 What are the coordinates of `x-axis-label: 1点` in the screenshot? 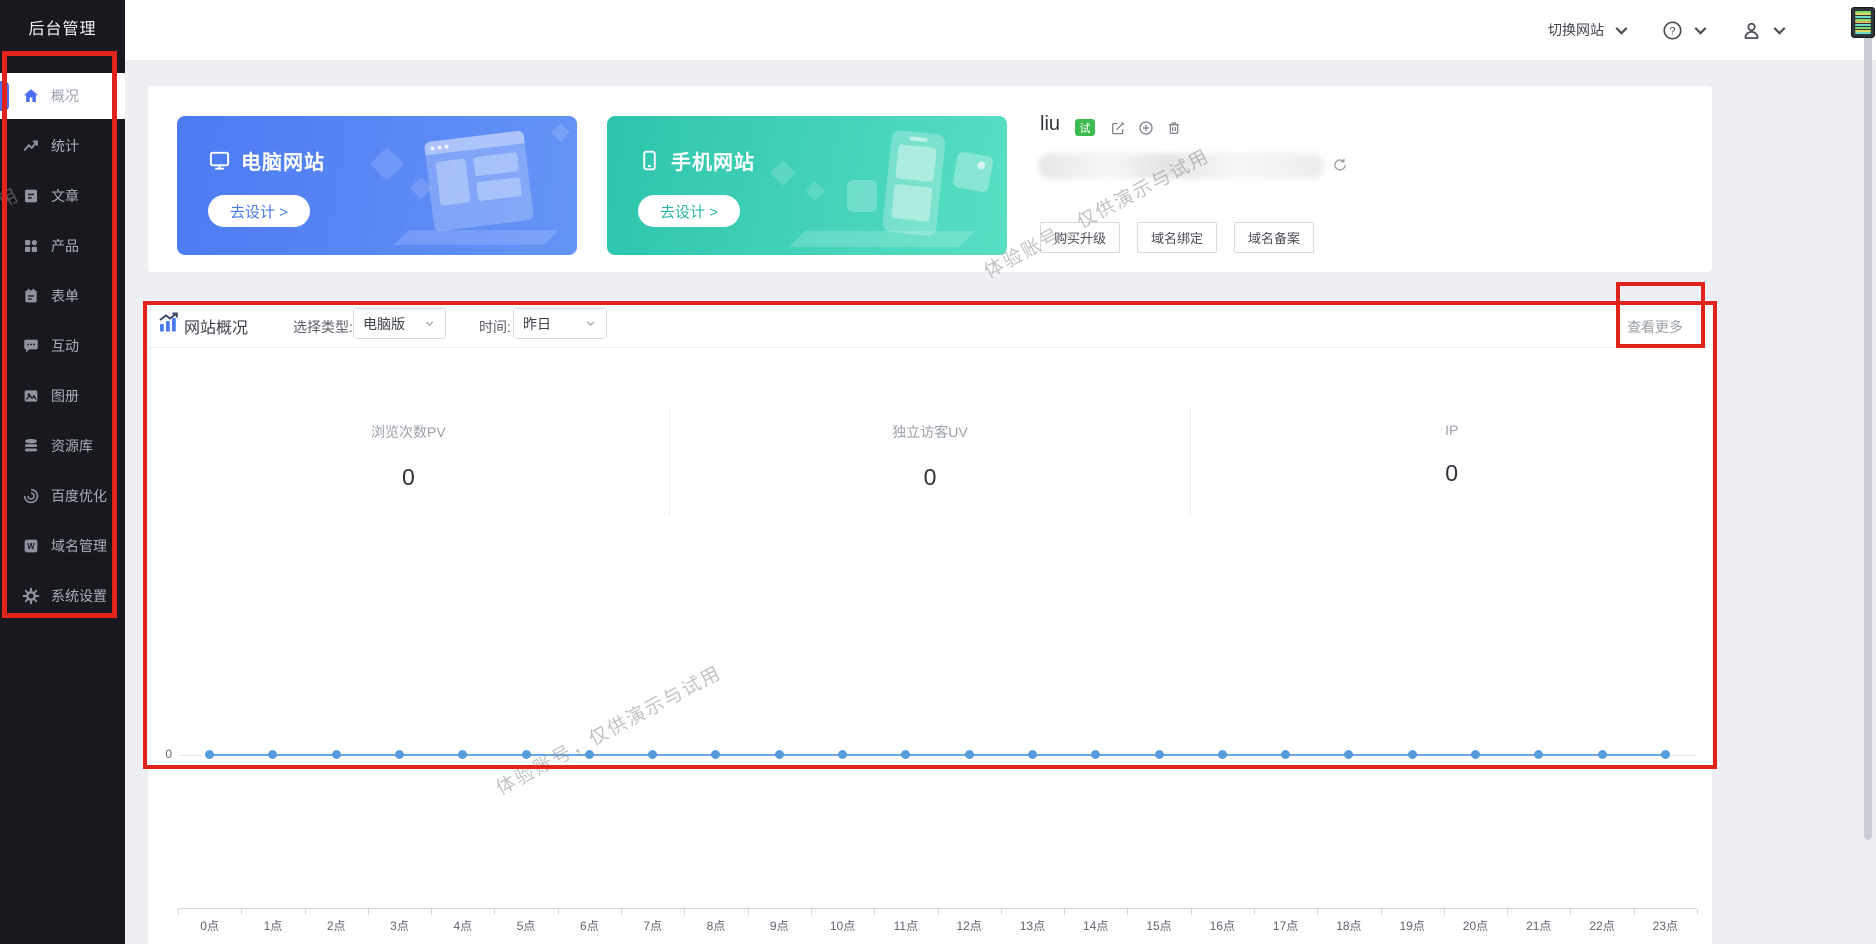 It's located at (273, 926).